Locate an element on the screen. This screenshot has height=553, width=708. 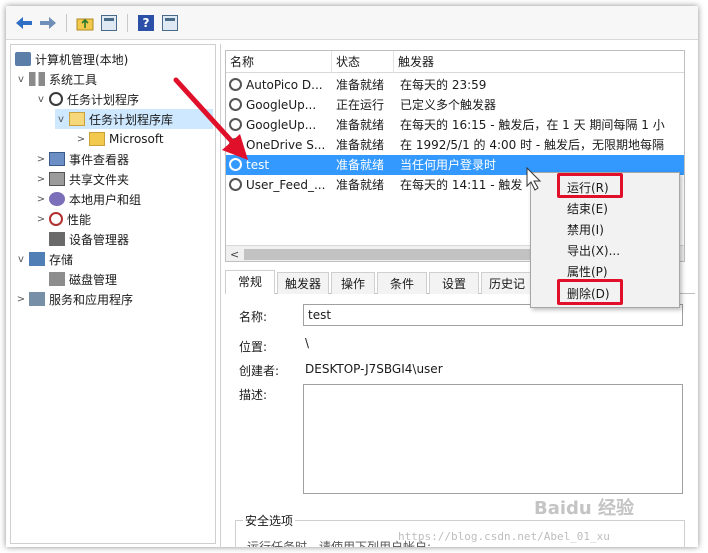
tree-item-label: 存储 is located at coordinates (61, 259).